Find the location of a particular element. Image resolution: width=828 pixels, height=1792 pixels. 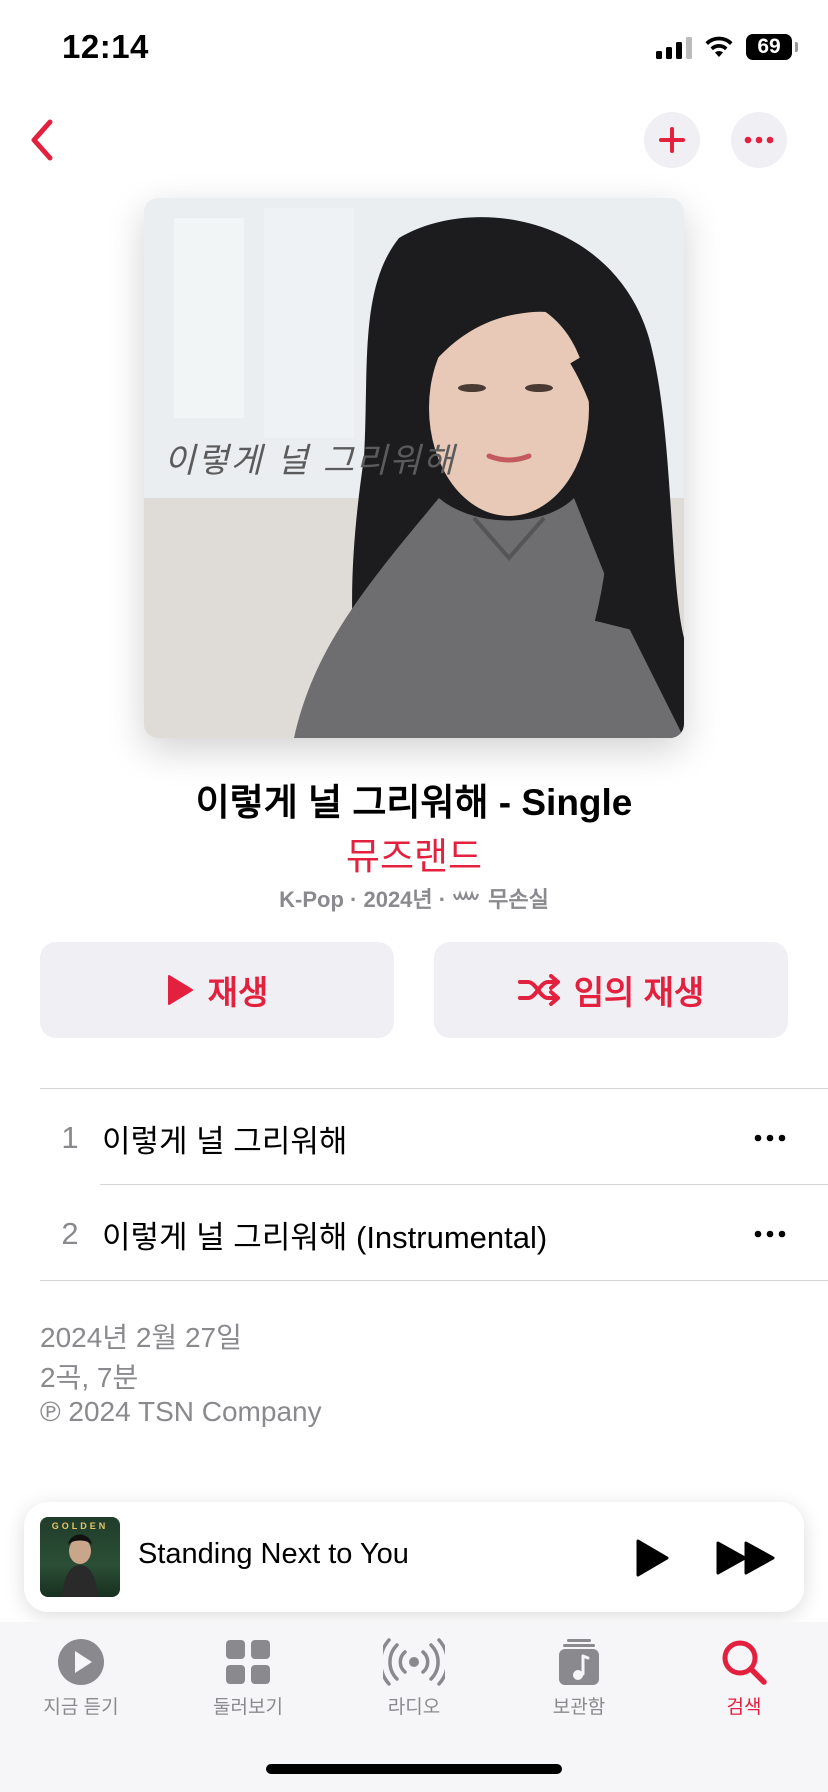

play-button: 재생 is located at coordinates (217, 990).